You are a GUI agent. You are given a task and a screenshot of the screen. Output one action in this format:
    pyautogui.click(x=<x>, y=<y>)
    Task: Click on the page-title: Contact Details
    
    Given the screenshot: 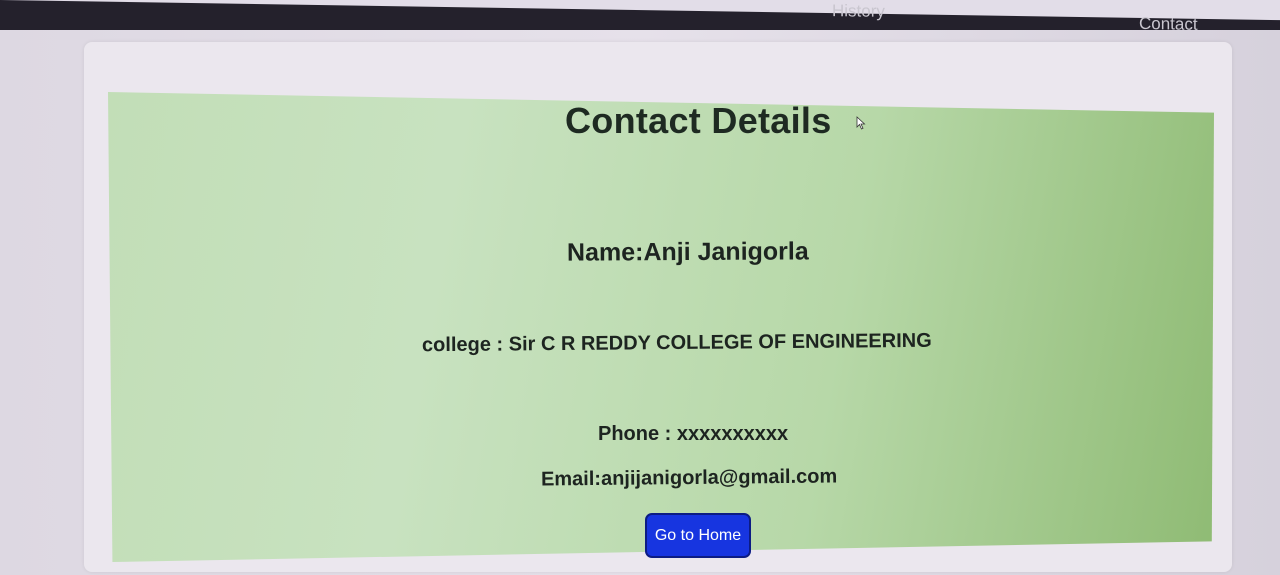 What is the action you would take?
    pyautogui.click(x=698, y=120)
    